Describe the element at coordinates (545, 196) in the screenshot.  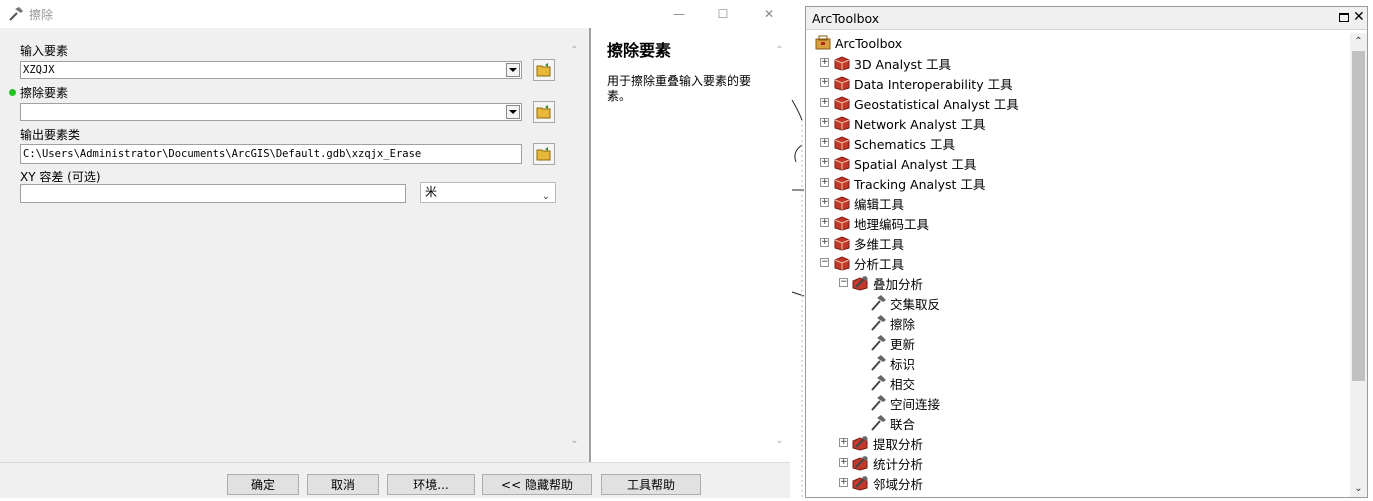
I see `chevron-down-icon: ⌄` at that location.